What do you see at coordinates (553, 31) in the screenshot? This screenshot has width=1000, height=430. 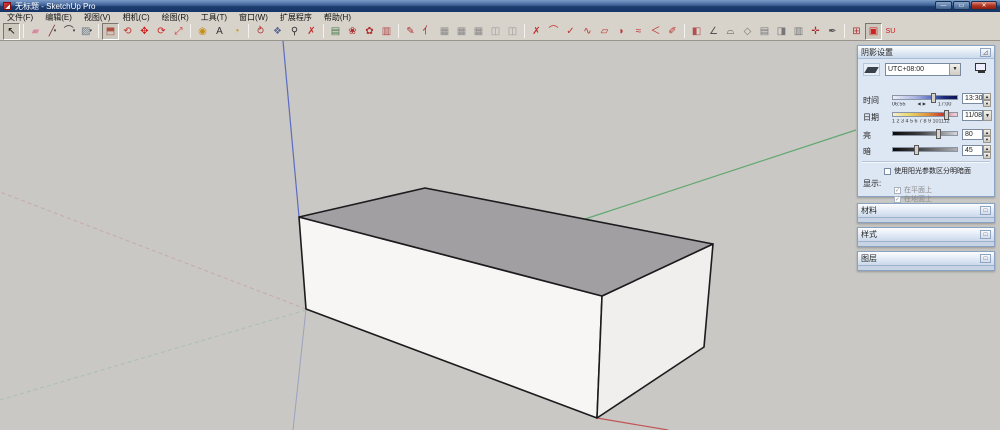 I see `draw-arc-tool: ⌒` at bounding box center [553, 31].